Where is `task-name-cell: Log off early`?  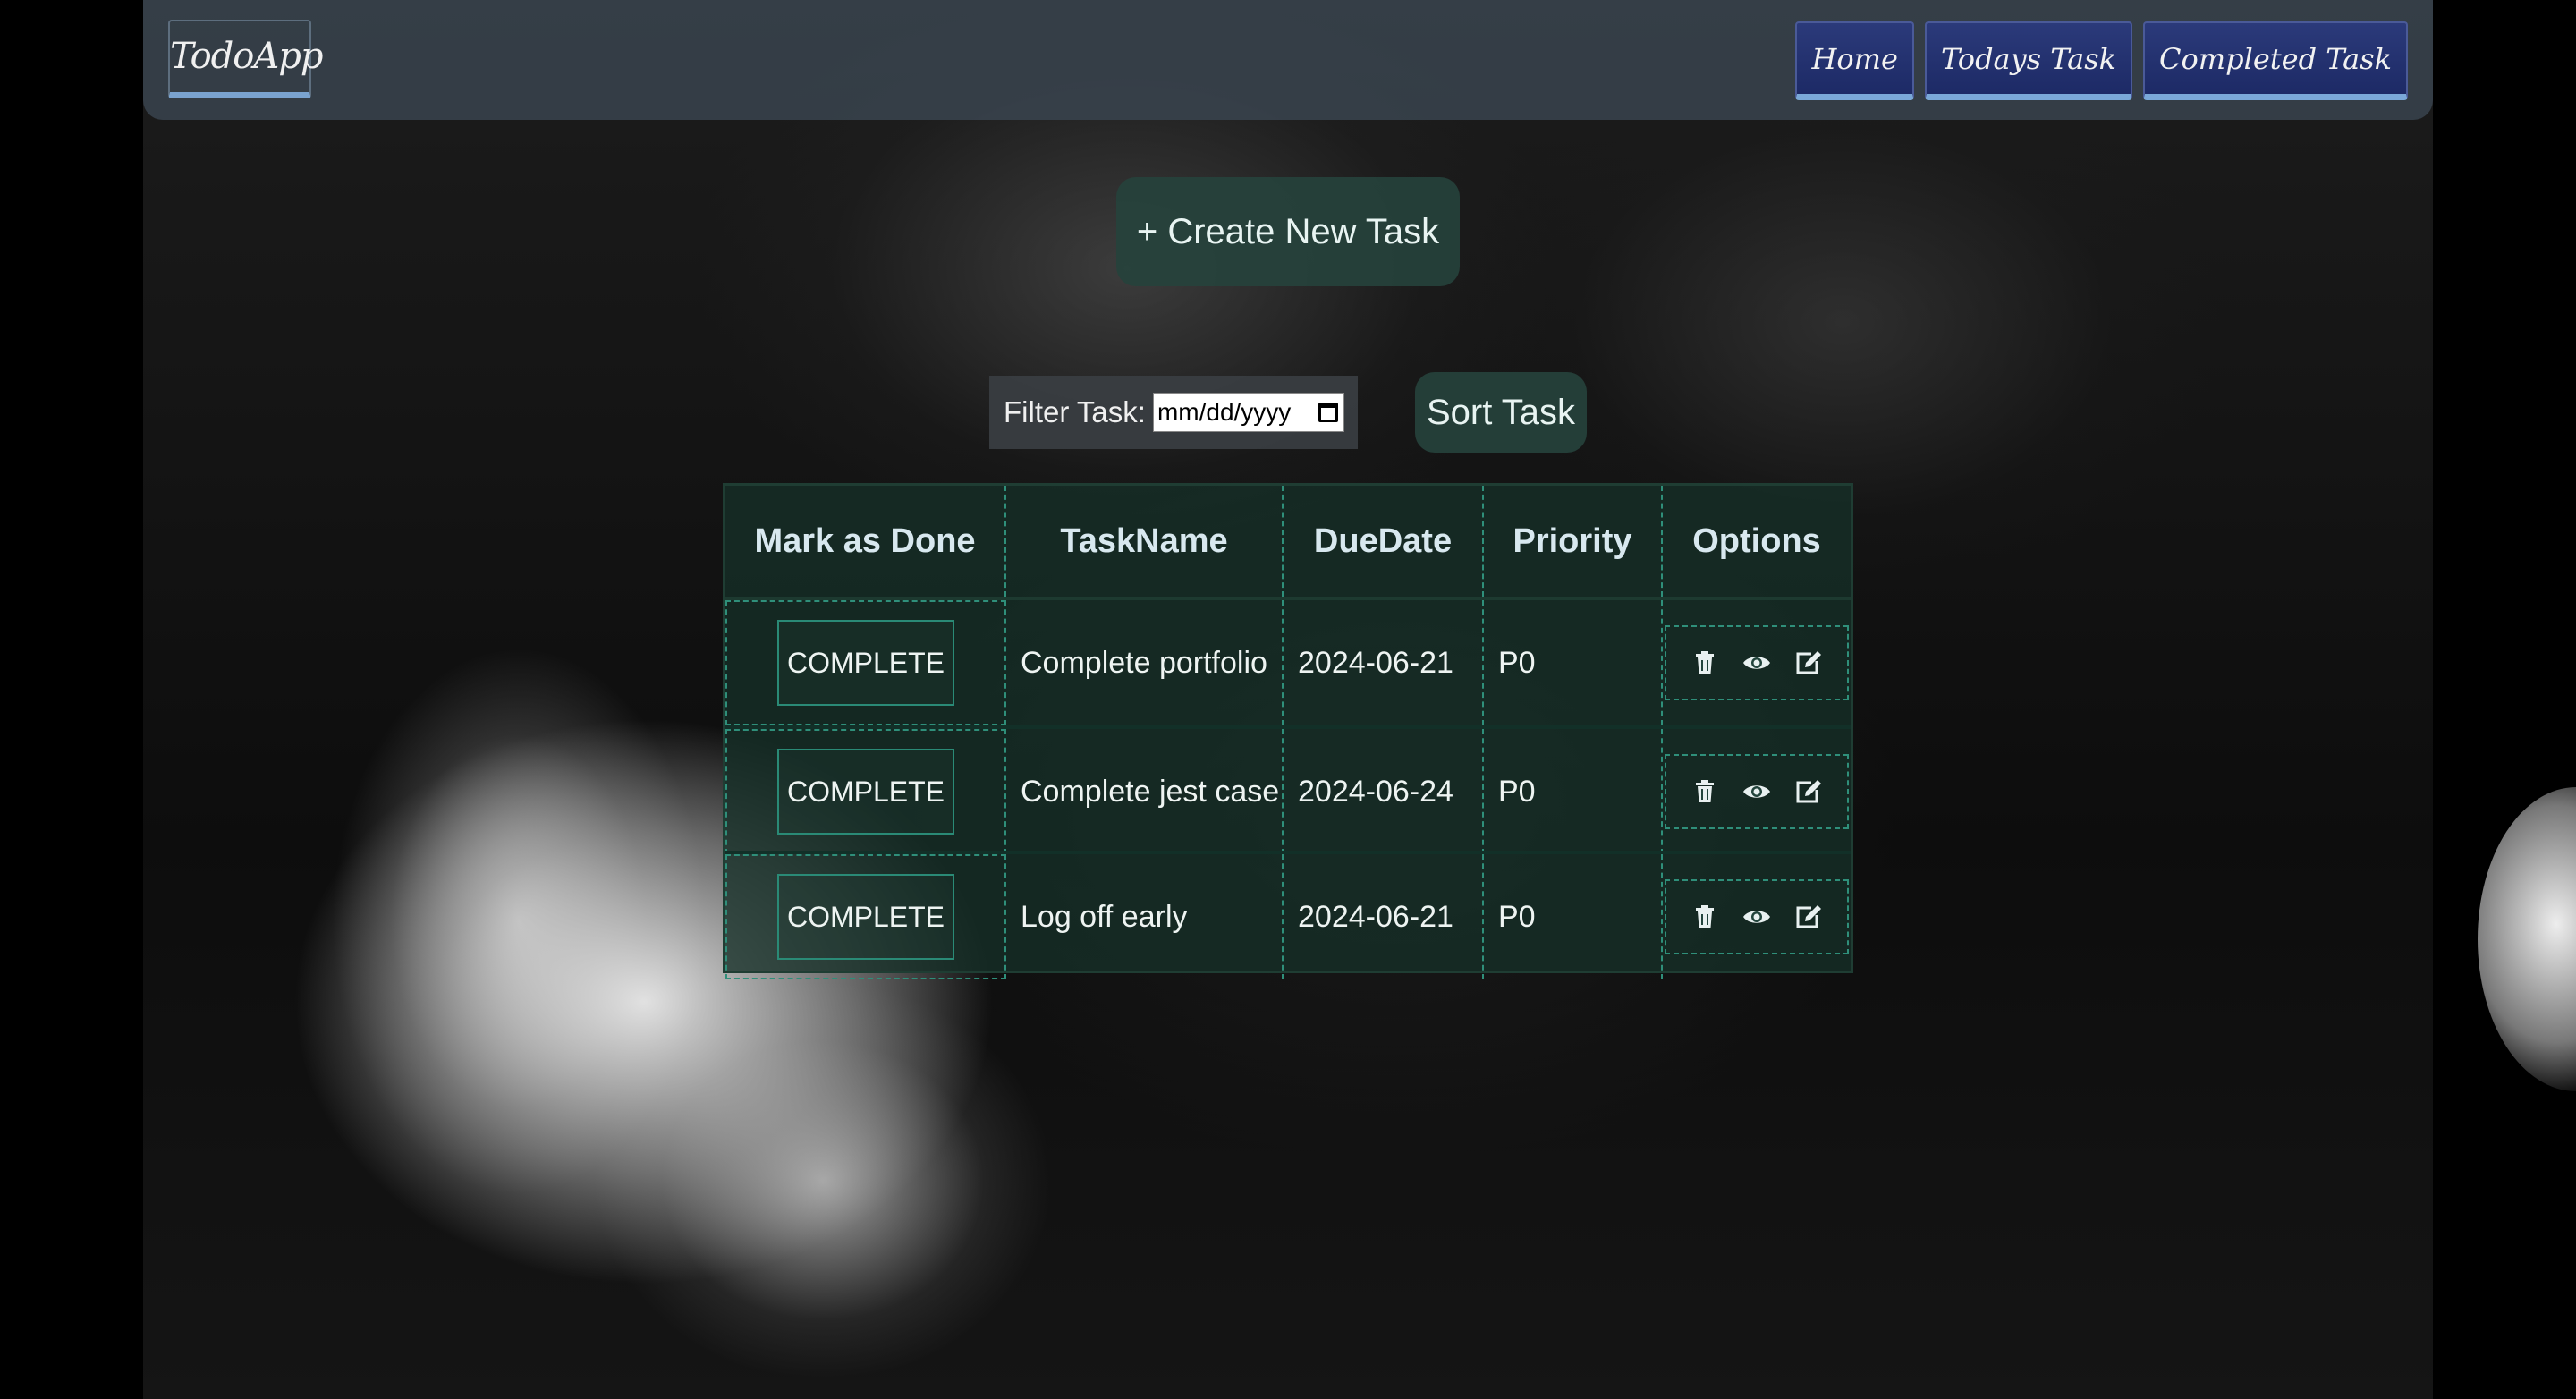 task-name-cell: Log off early is located at coordinates (1145, 916).